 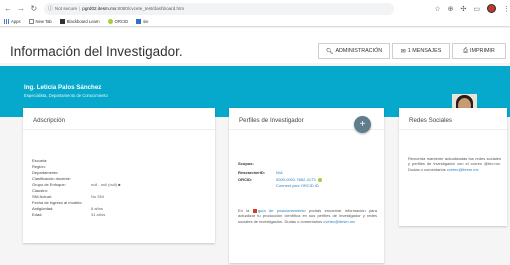 What do you see at coordinates (57, 202) in the screenshot?
I see `field-label: Fecha de ingreso al modelo:` at bounding box center [57, 202].